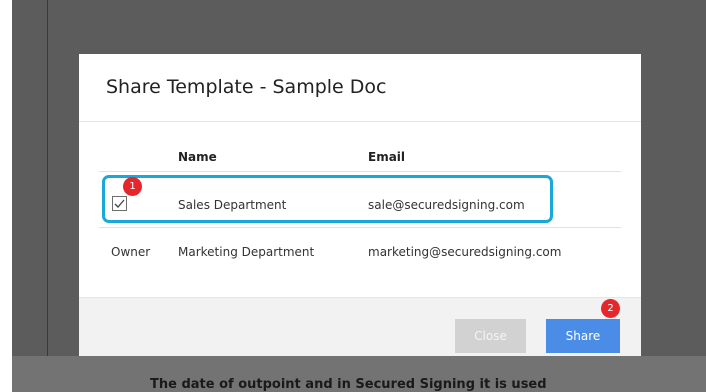 This screenshot has height=392, width=706. What do you see at coordinates (246, 252) in the screenshot?
I see `row-name-marketing: Marketing Department` at bounding box center [246, 252].